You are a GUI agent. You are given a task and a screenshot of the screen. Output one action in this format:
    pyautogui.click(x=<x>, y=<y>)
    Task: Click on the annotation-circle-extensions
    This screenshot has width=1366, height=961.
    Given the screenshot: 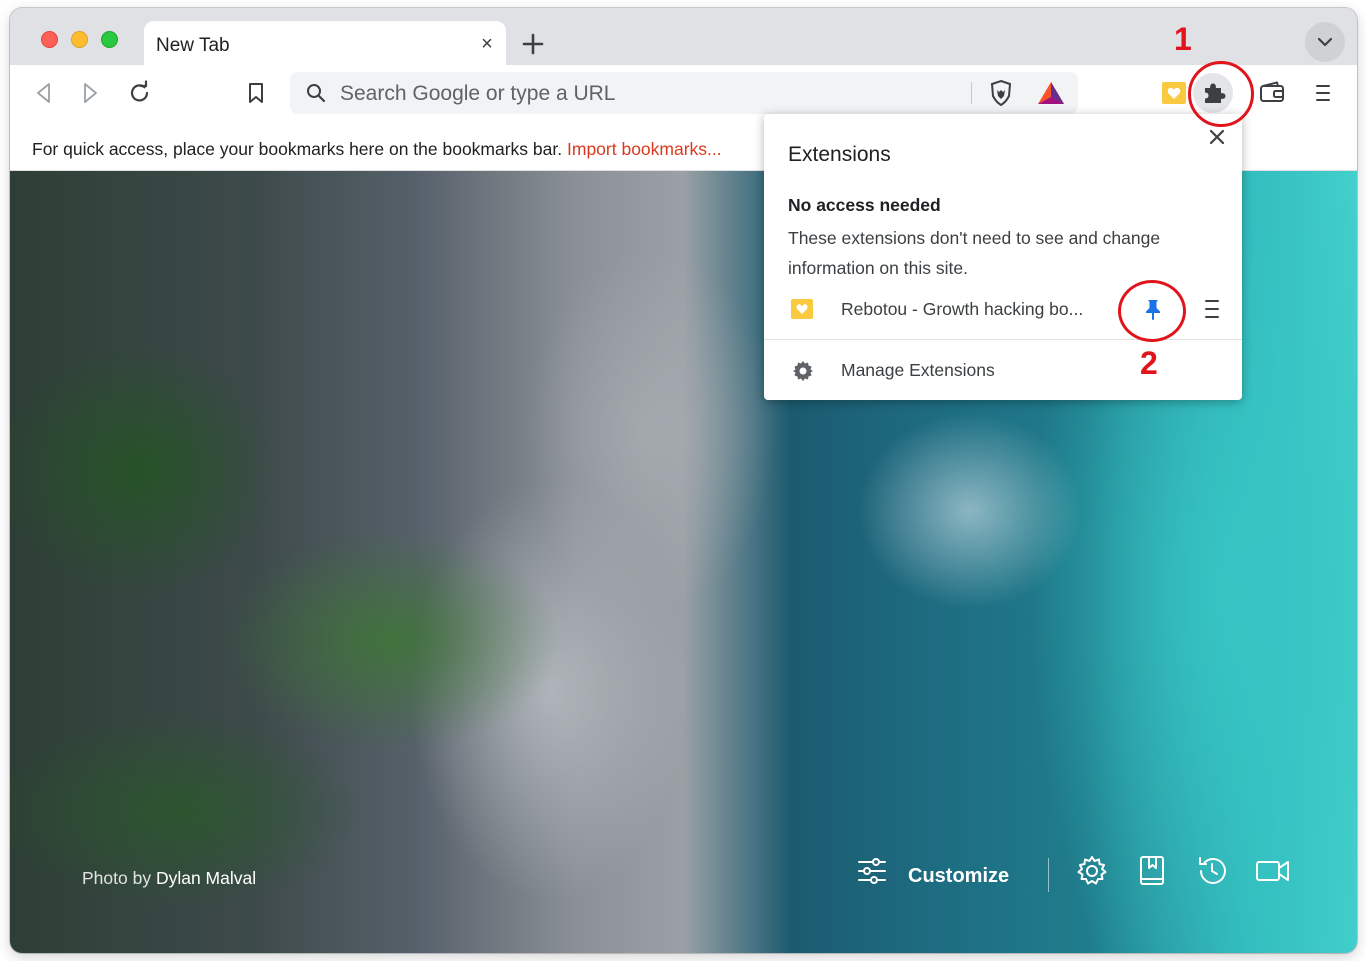 What is the action you would take?
    pyautogui.click(x=1221, y=94)
    